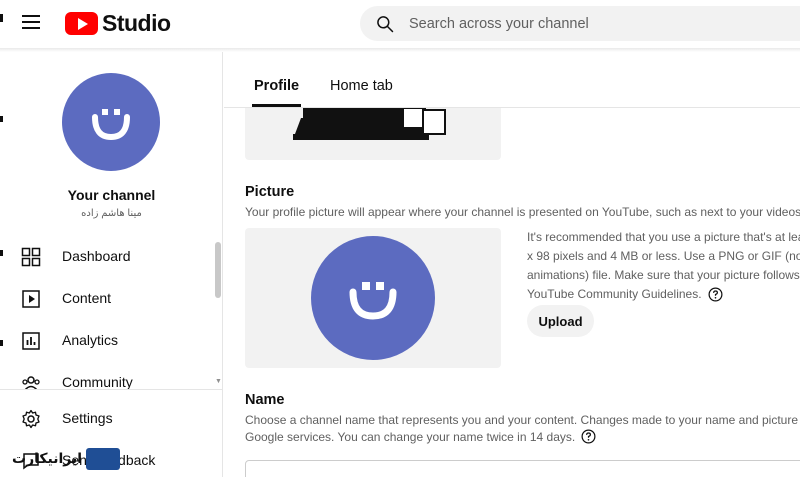 The height and width of the screenshot is (477, 800). Describe the element at coordinates (90, 340) in the screenshot. I see `sidebar-item-label: Analytics` at that location.